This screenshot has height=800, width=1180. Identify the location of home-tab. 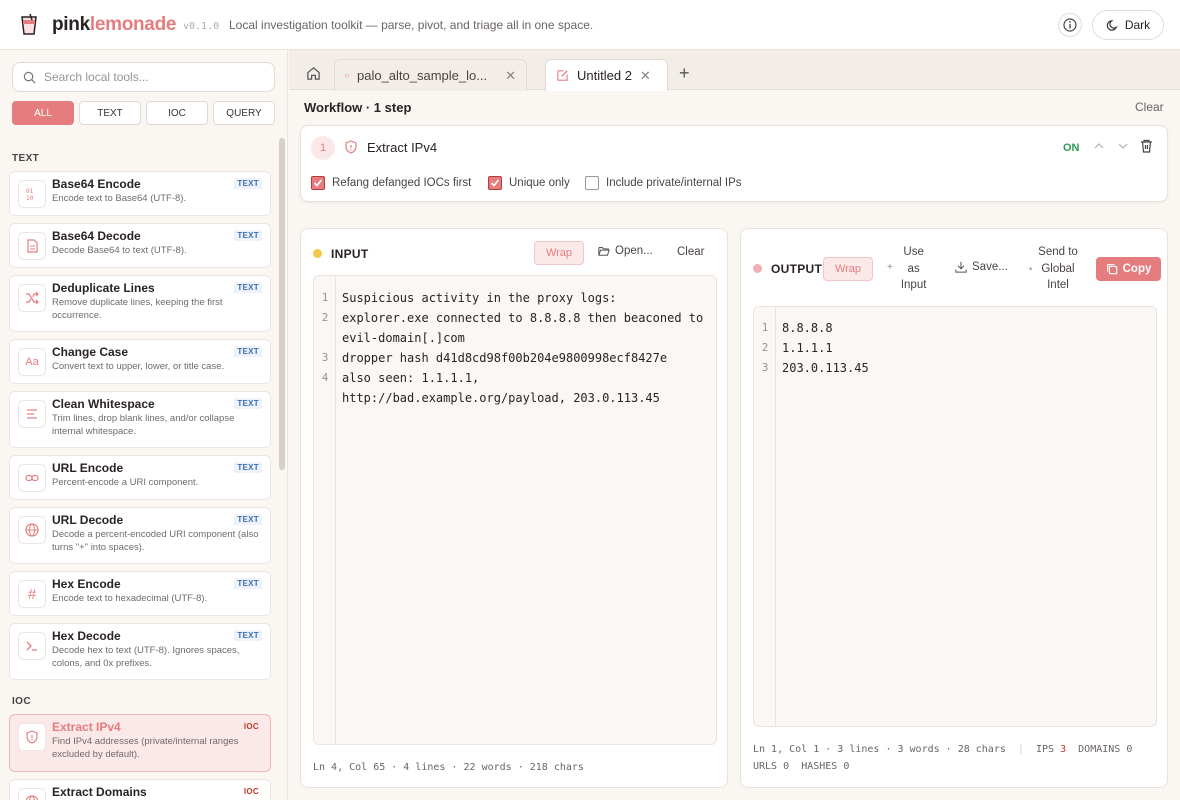
(313, 73).